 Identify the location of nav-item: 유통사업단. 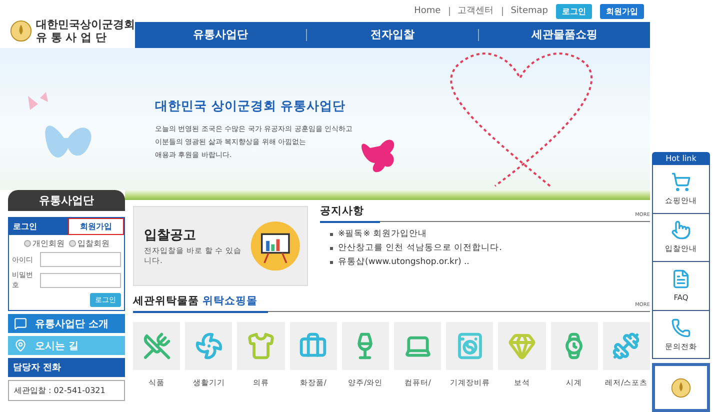
(220, 35).